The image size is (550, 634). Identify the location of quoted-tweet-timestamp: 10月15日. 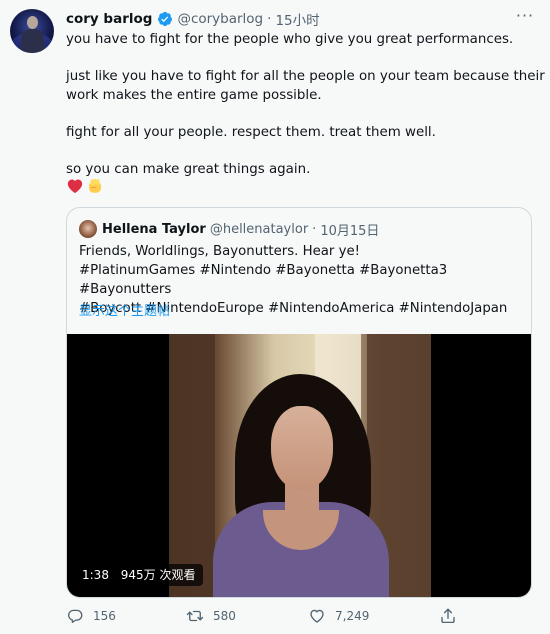
(349, 229).